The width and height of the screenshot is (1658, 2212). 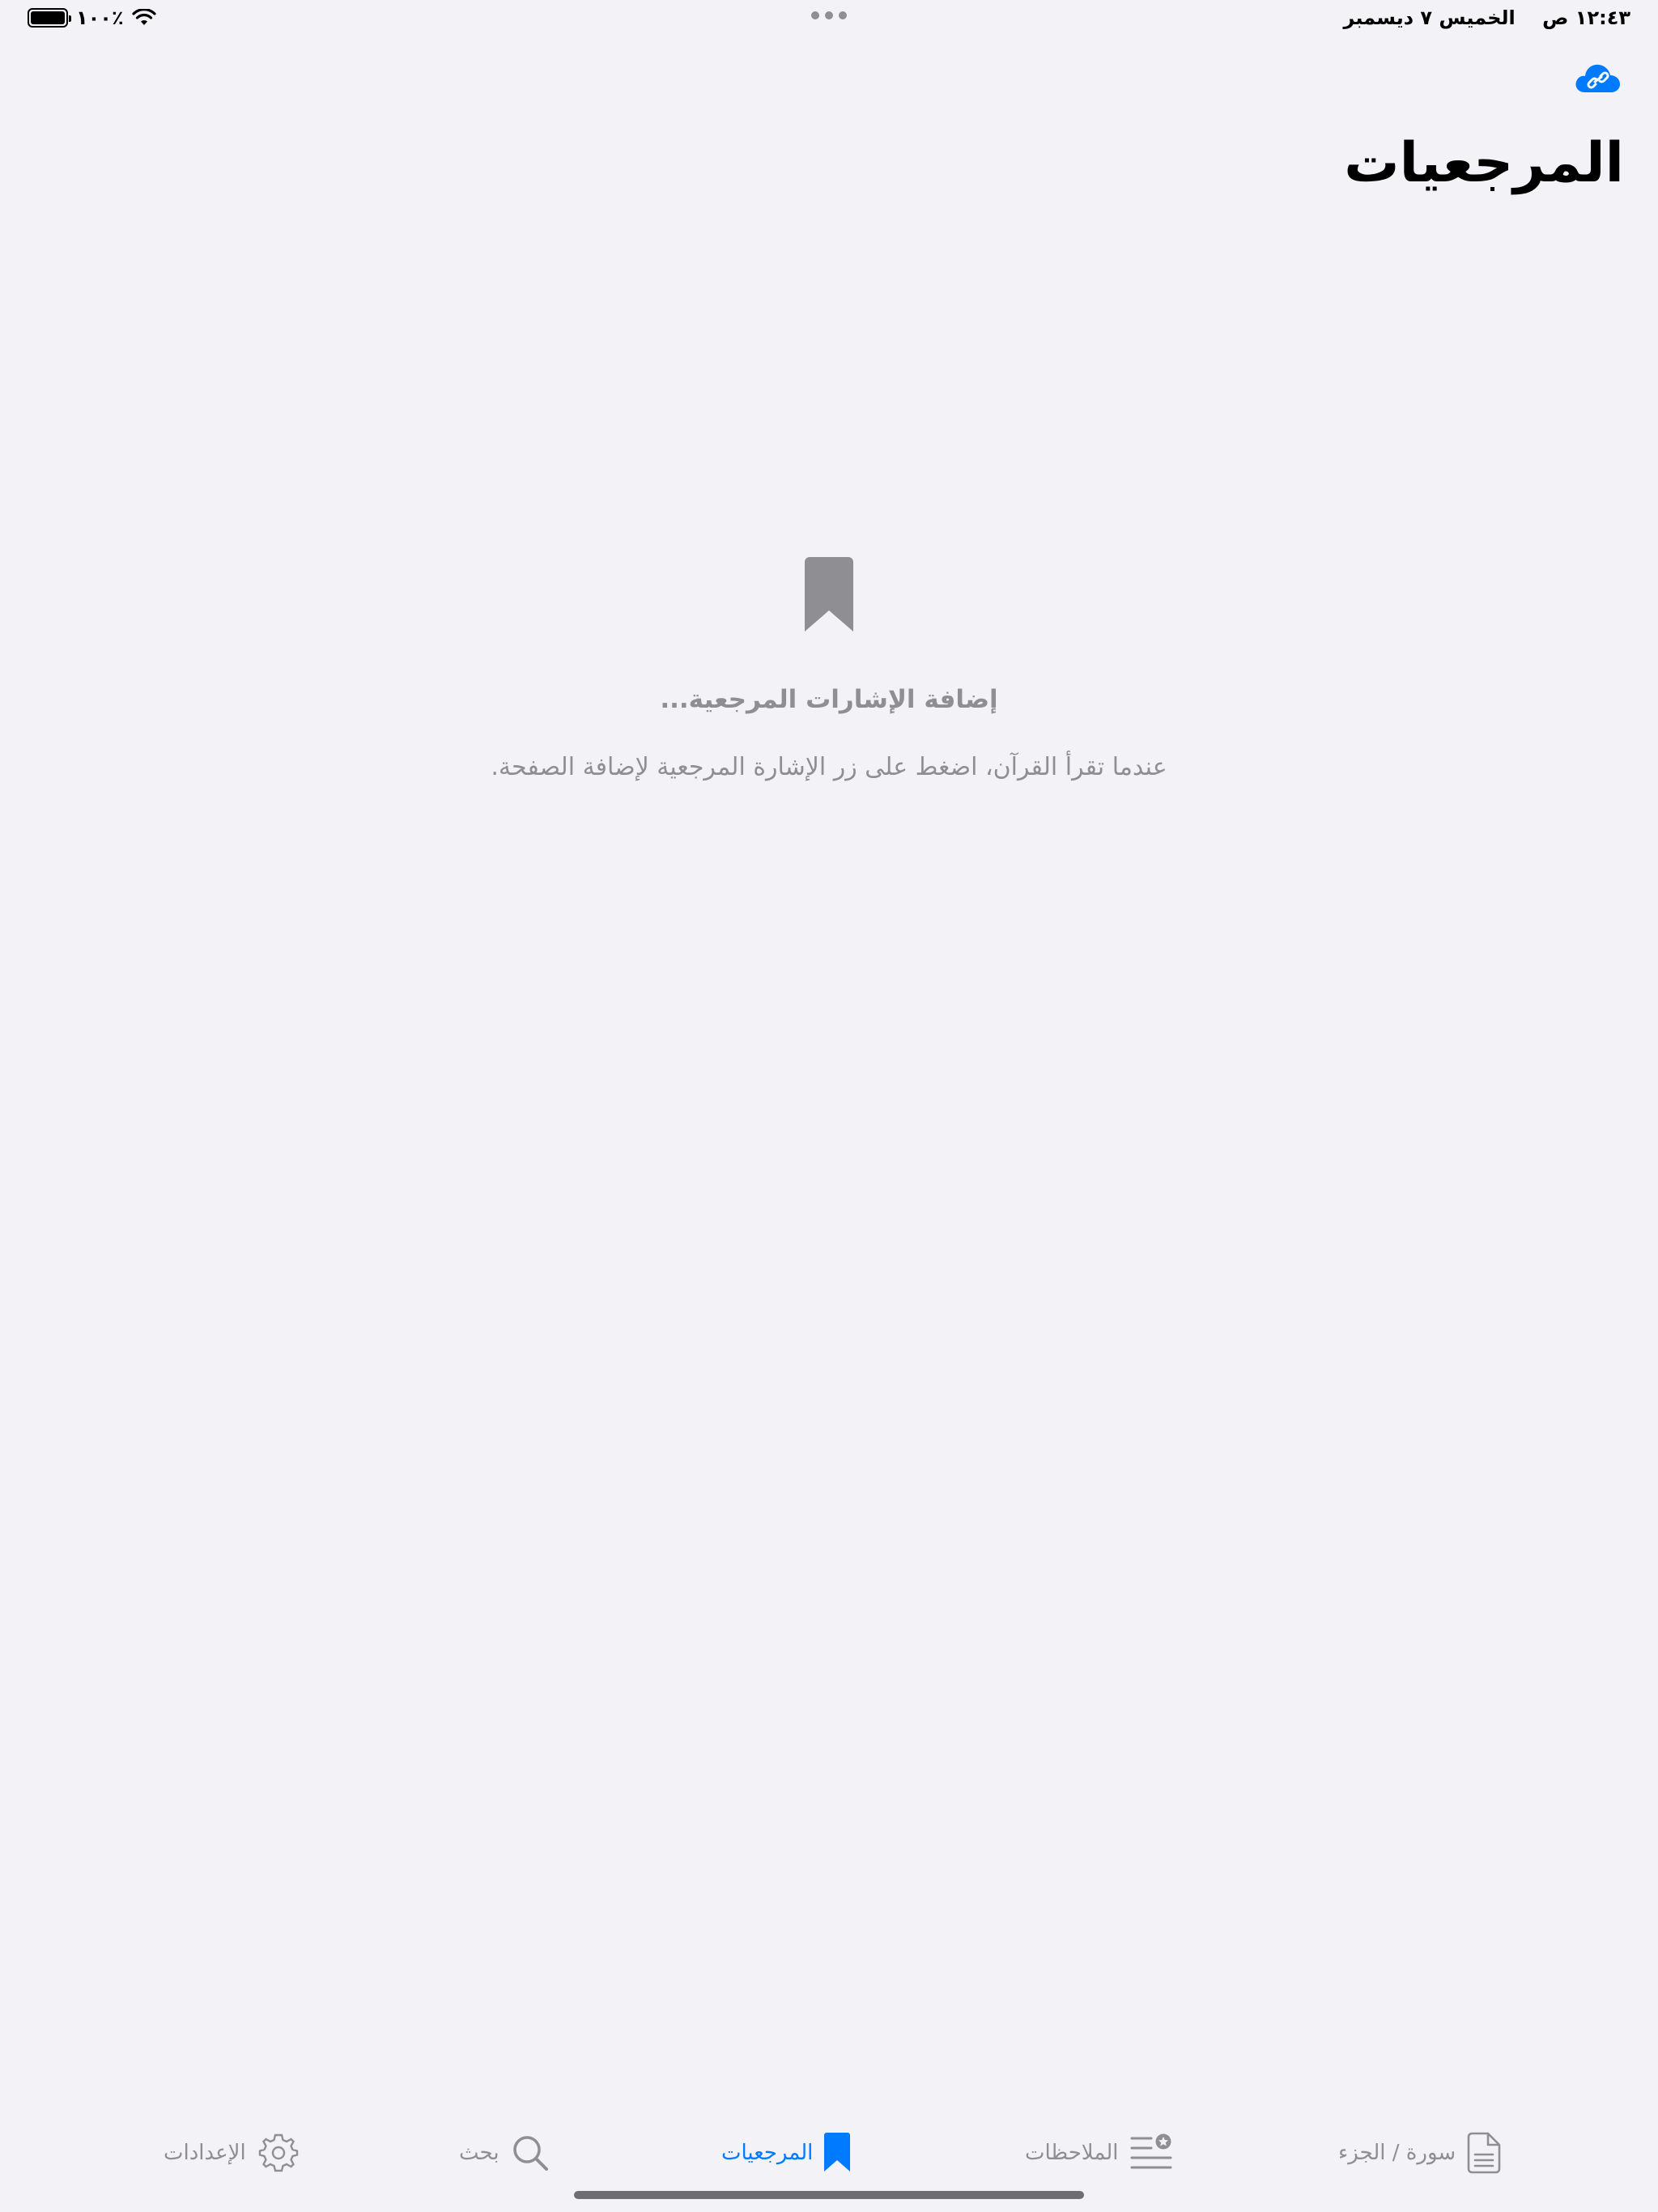 I want to click on tab-settings: الإعدادات, so click(x=232, y=2153).